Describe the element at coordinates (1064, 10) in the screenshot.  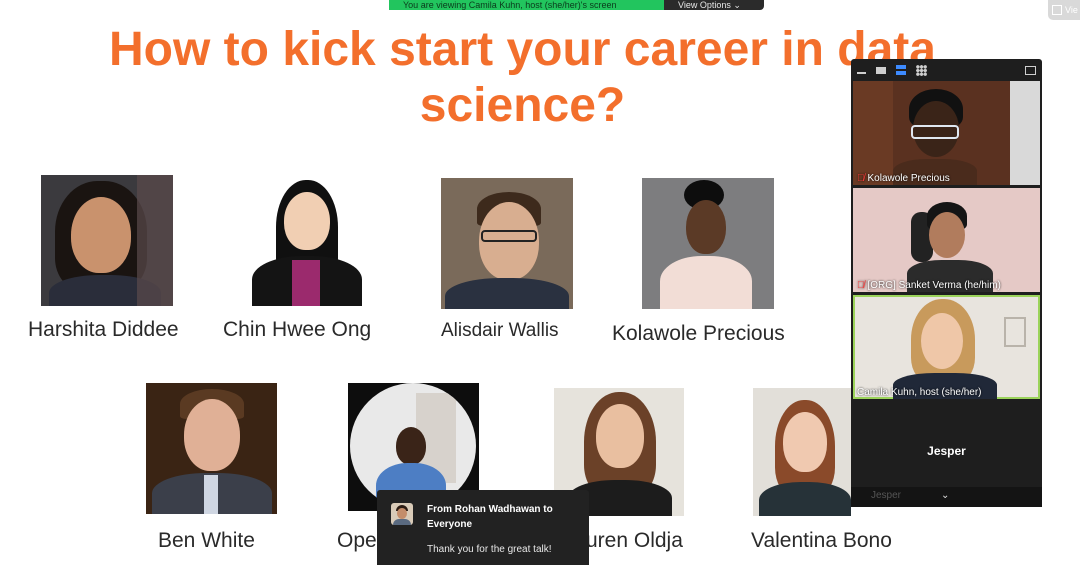
I see `view-mode-button: Vie` at that location.